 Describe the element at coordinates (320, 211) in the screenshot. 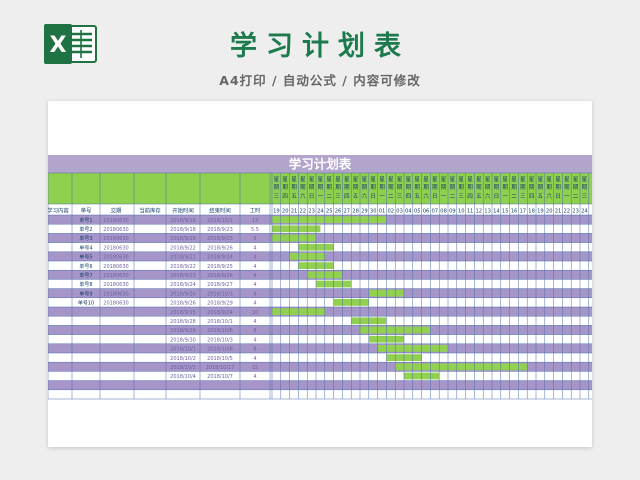

I see `day-number: 24` at that location.